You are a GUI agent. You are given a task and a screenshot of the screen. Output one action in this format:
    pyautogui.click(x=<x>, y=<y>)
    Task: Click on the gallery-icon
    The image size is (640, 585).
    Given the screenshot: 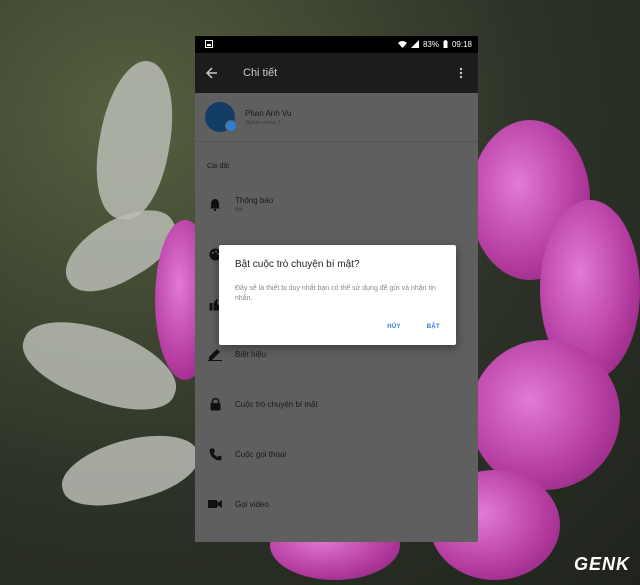 What is the action you would take?
    pyautogui.click(x=209, y=44)
    